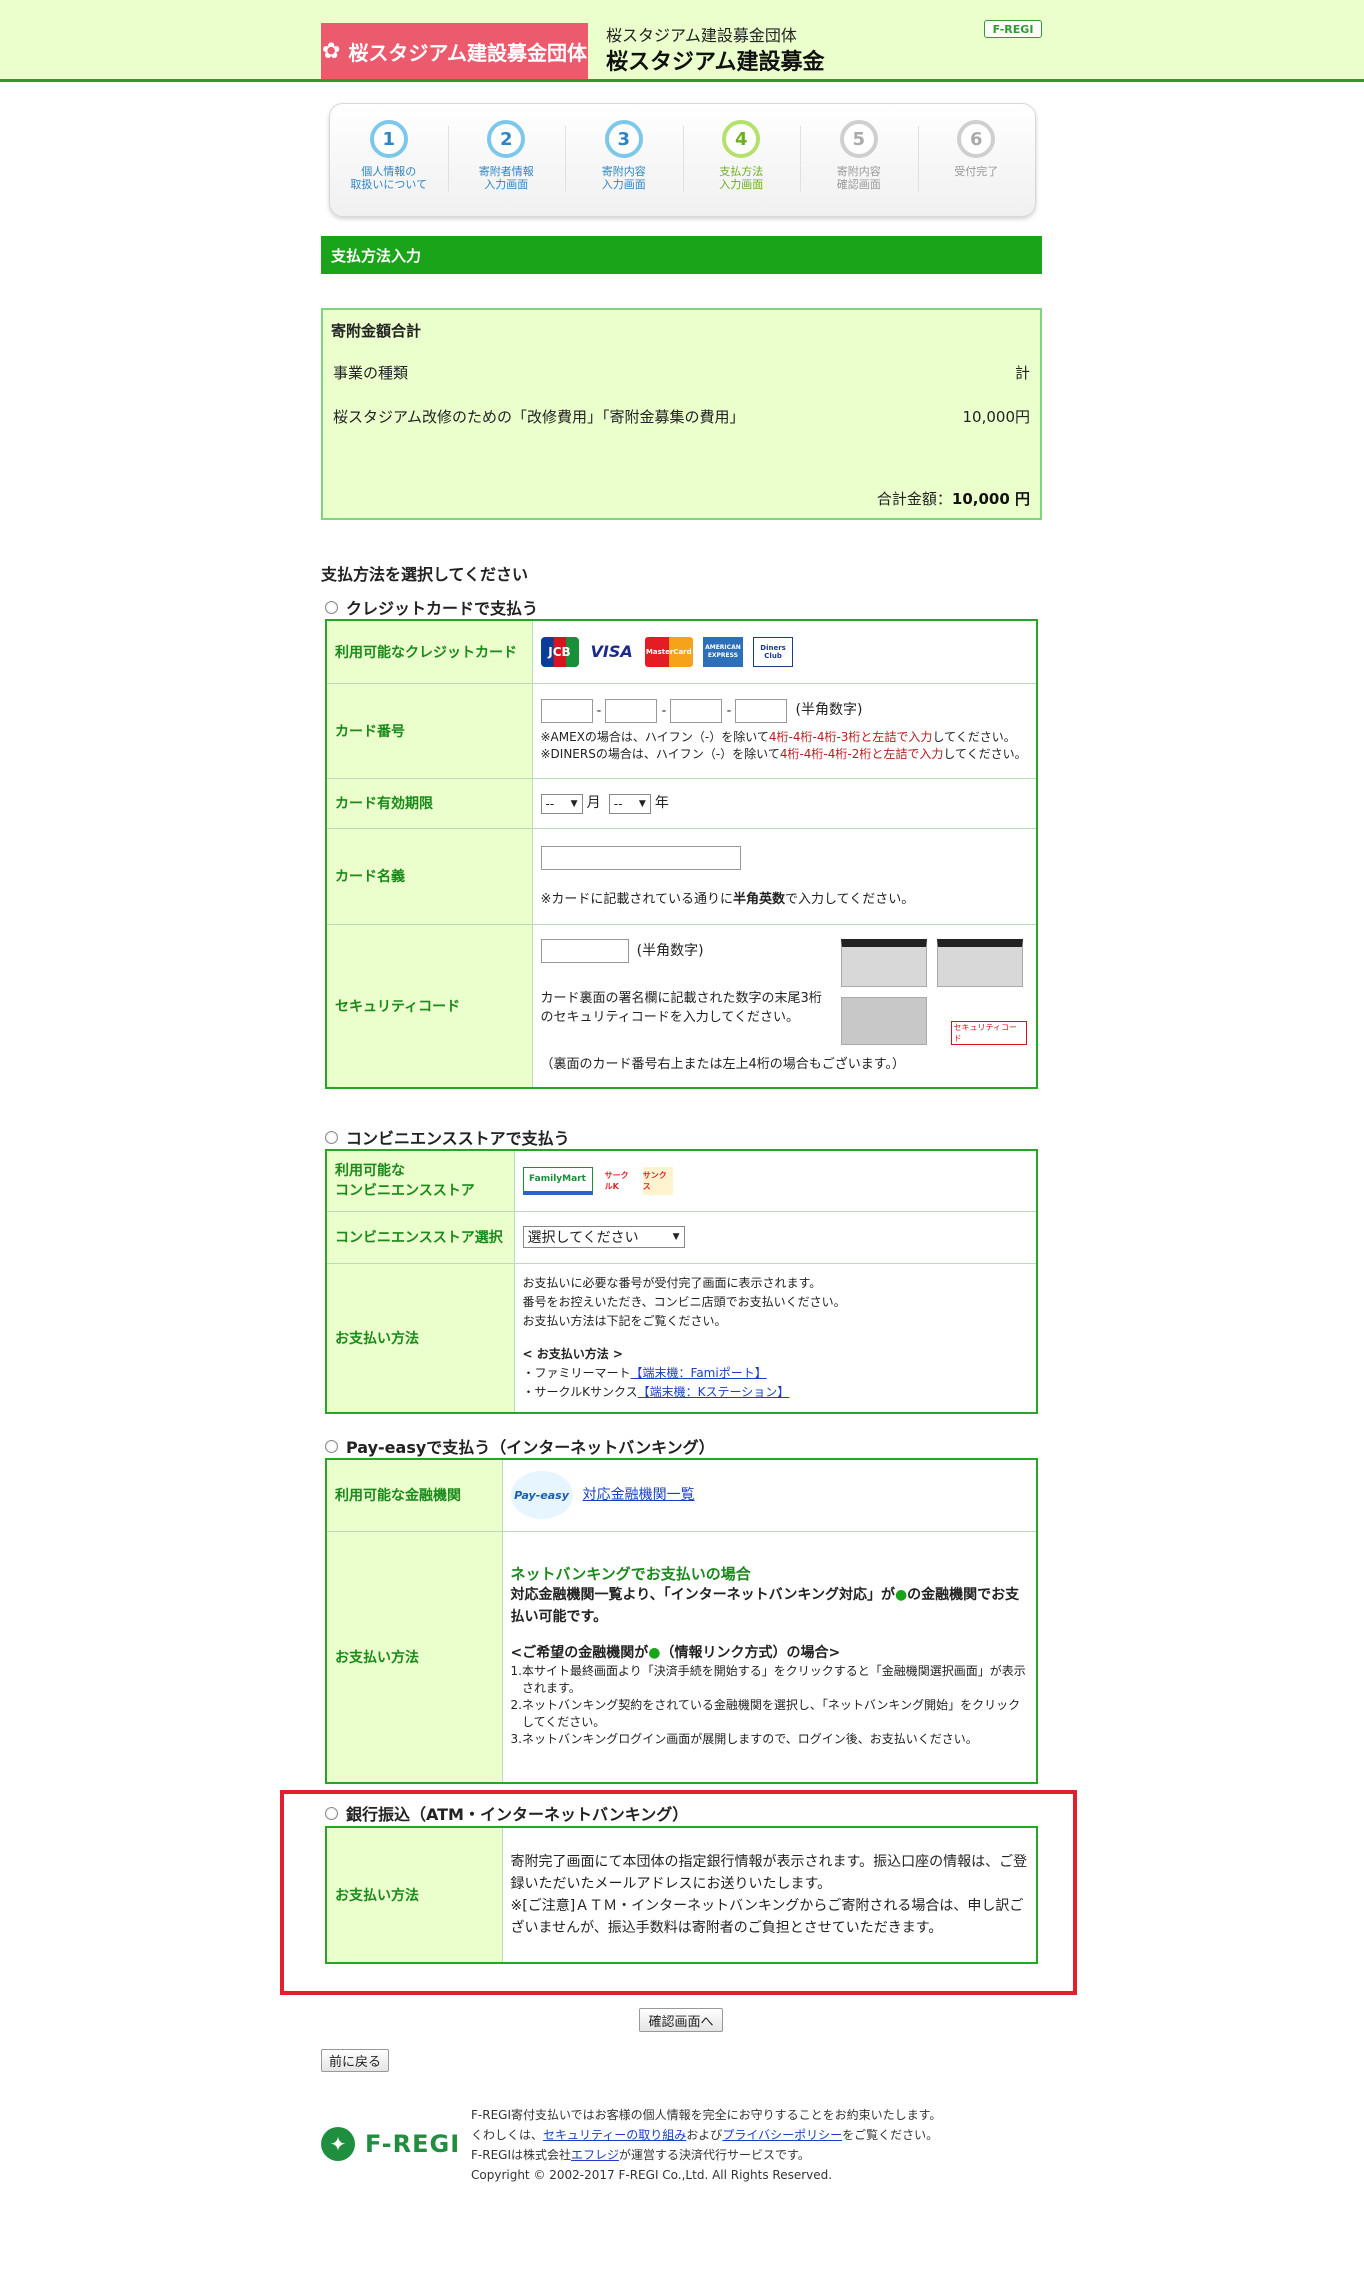  What do you see at coordinates (506, 1813) in the screenshot?
I see `bank-option: 銀行振込（ATM・インターネットバンキング）` at bounding box center [506, 1813].